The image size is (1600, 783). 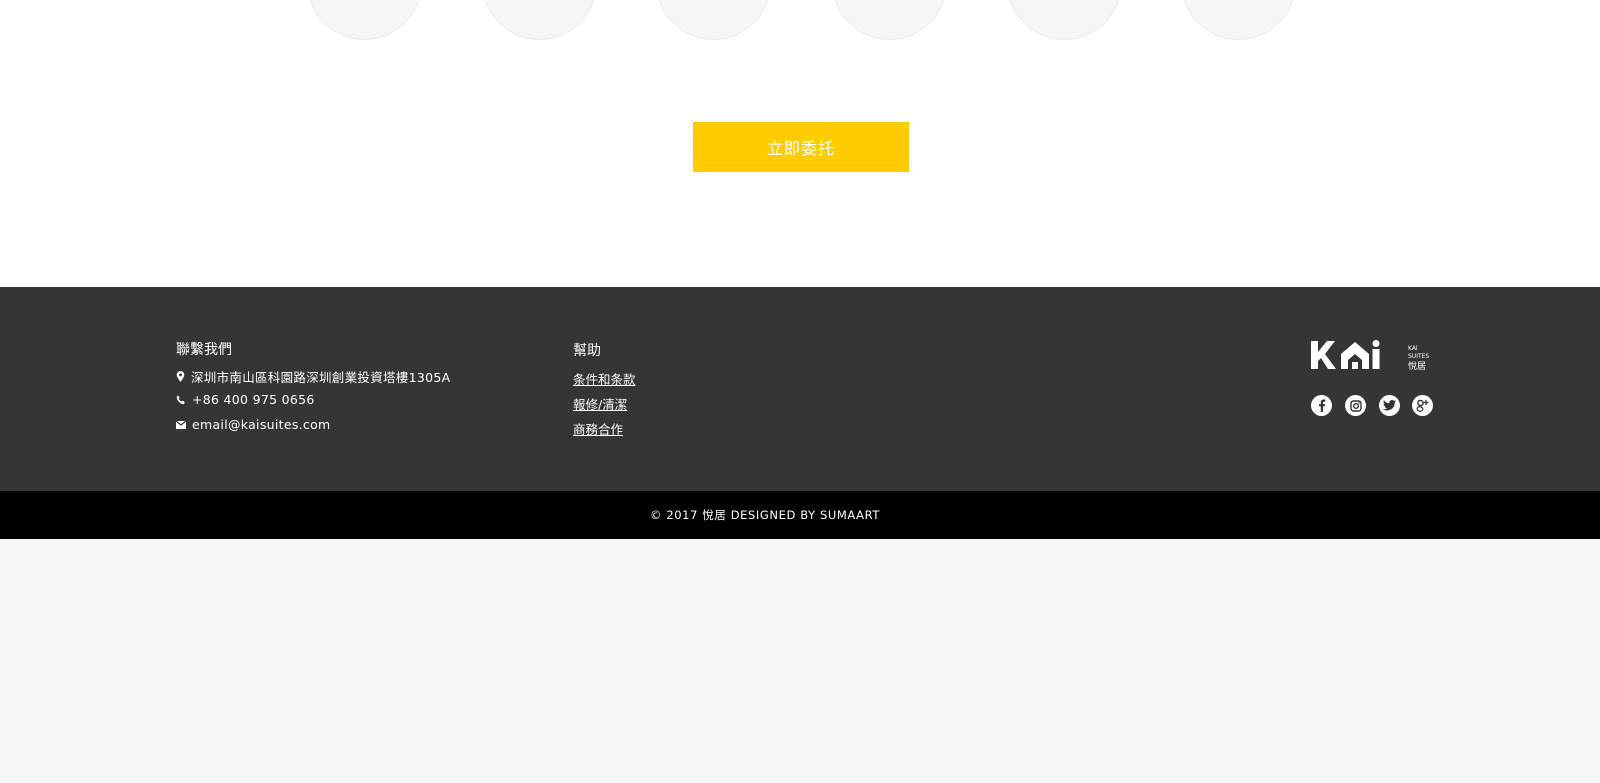 I want to click on google-plus-icon, so click(x=1422, y=405).